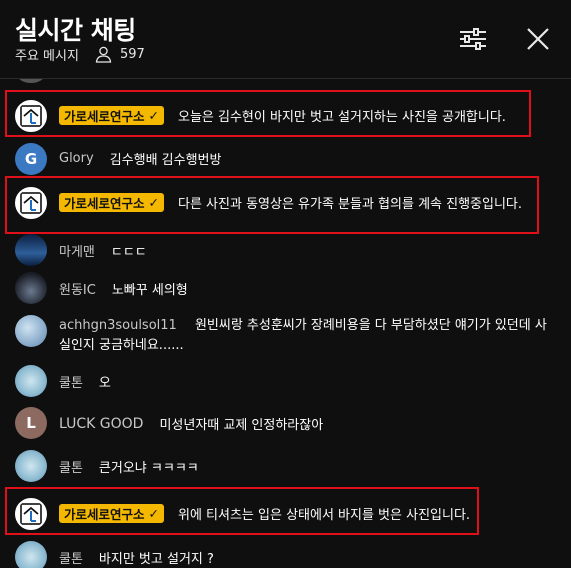 Image resolution: width=571 pixels, height=568 pixels. What do you see at coordinates (104, 383) in the screenshot?
I see `message-text: 오` at bounding box center [104, 383].